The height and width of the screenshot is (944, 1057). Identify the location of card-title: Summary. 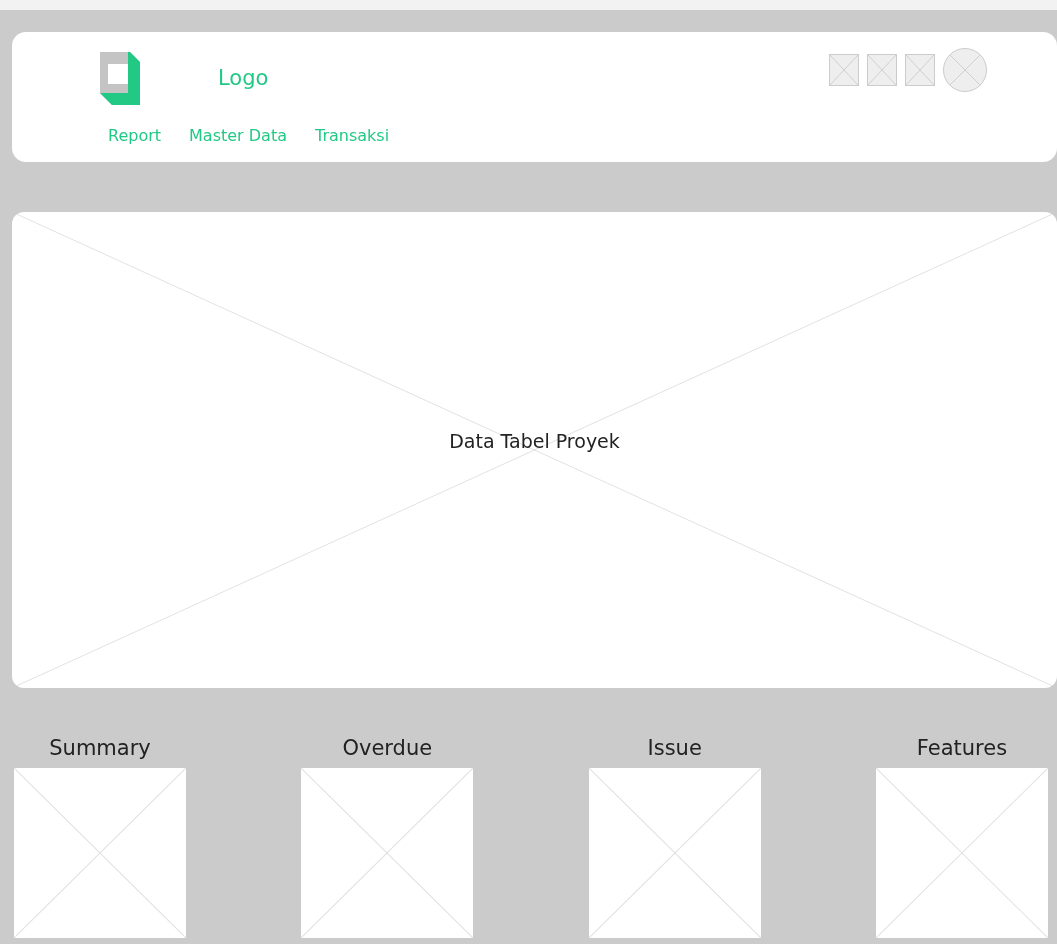
(100, 748).